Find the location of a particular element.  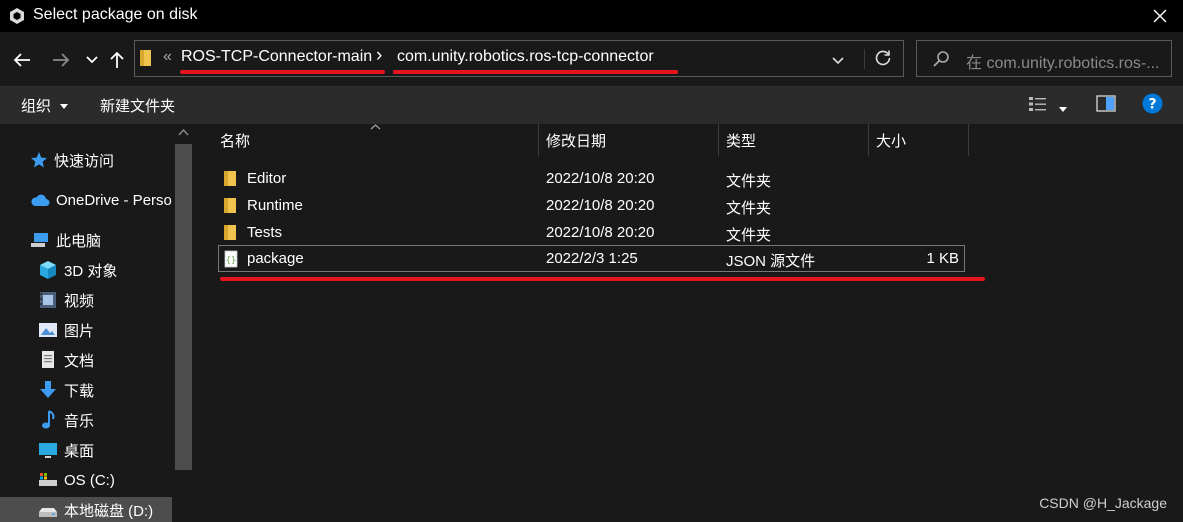

help-button: ? is located at coordinates (1152, 105).